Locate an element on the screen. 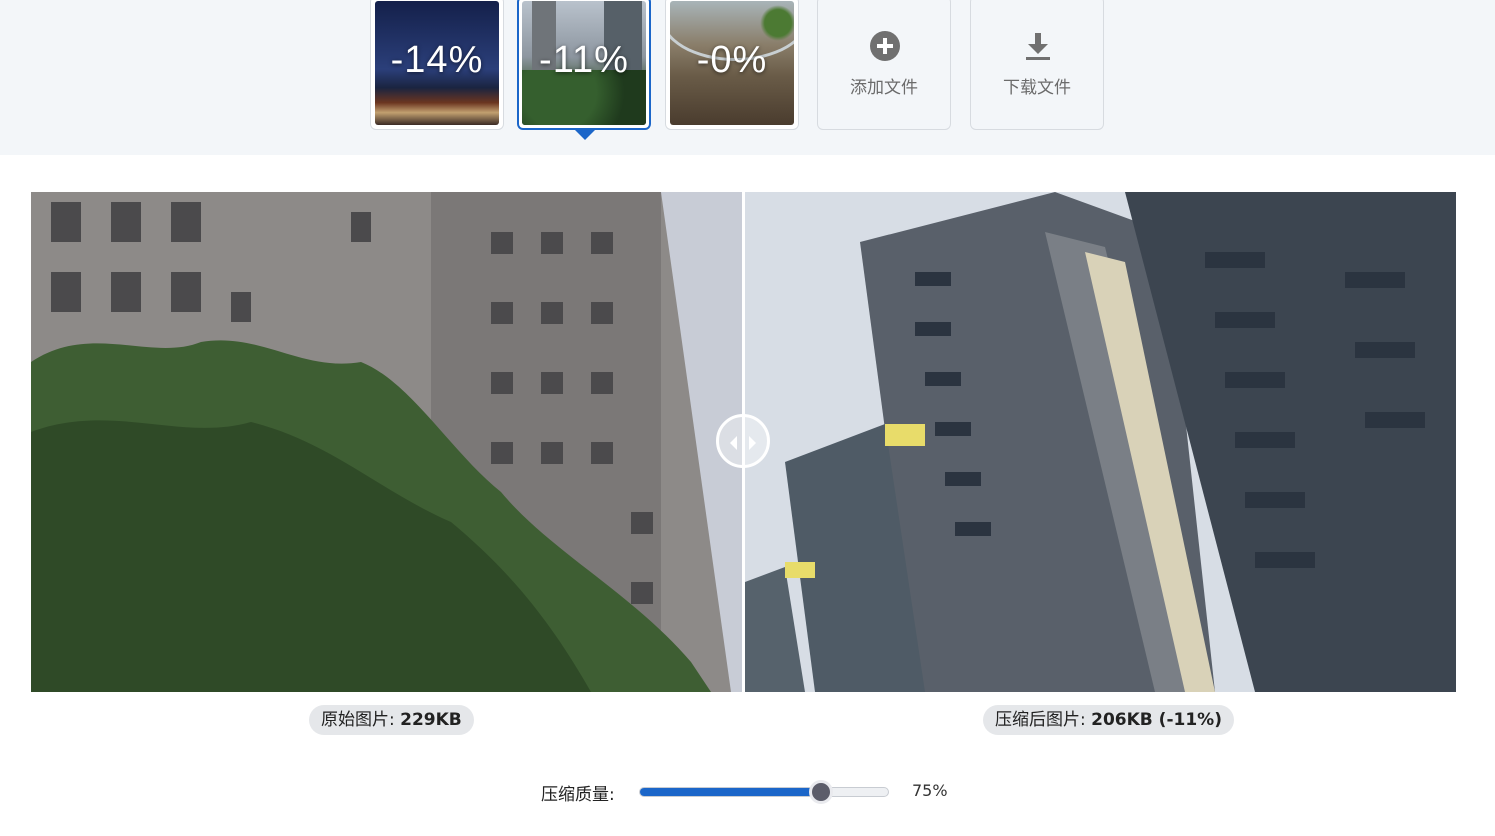 The image size is (1495, 836). thumbnail-night-street: -14% is located at coordinates (437, 65).